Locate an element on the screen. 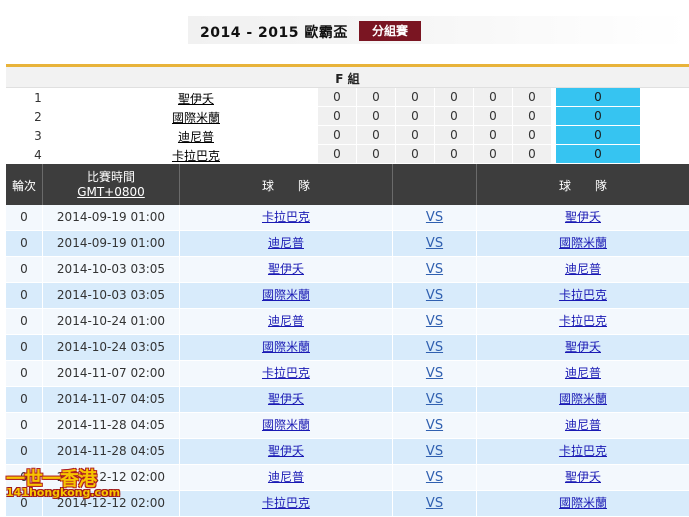 The width and height of the screenshot is (689, 517). team-link: 聖伊夭 is located at coordinates (196, 98).